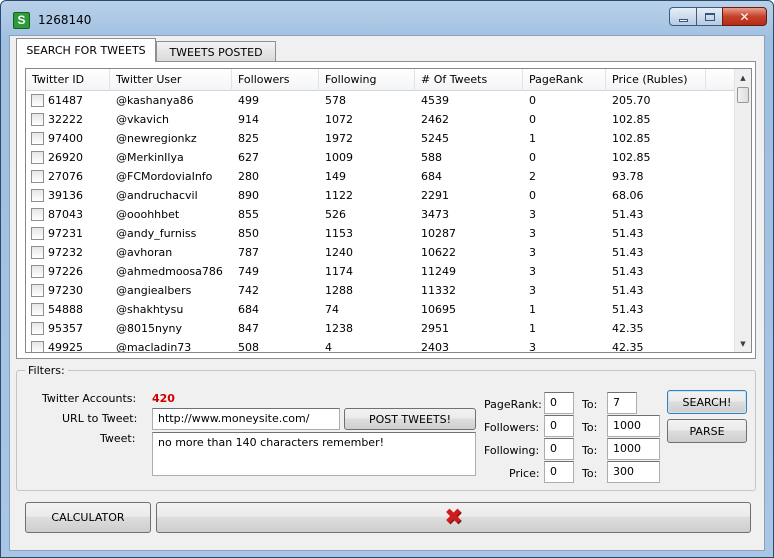 The height and width of the screenshot is (558, 774). I want to click on table-cell: 11332, so click(438, 290).